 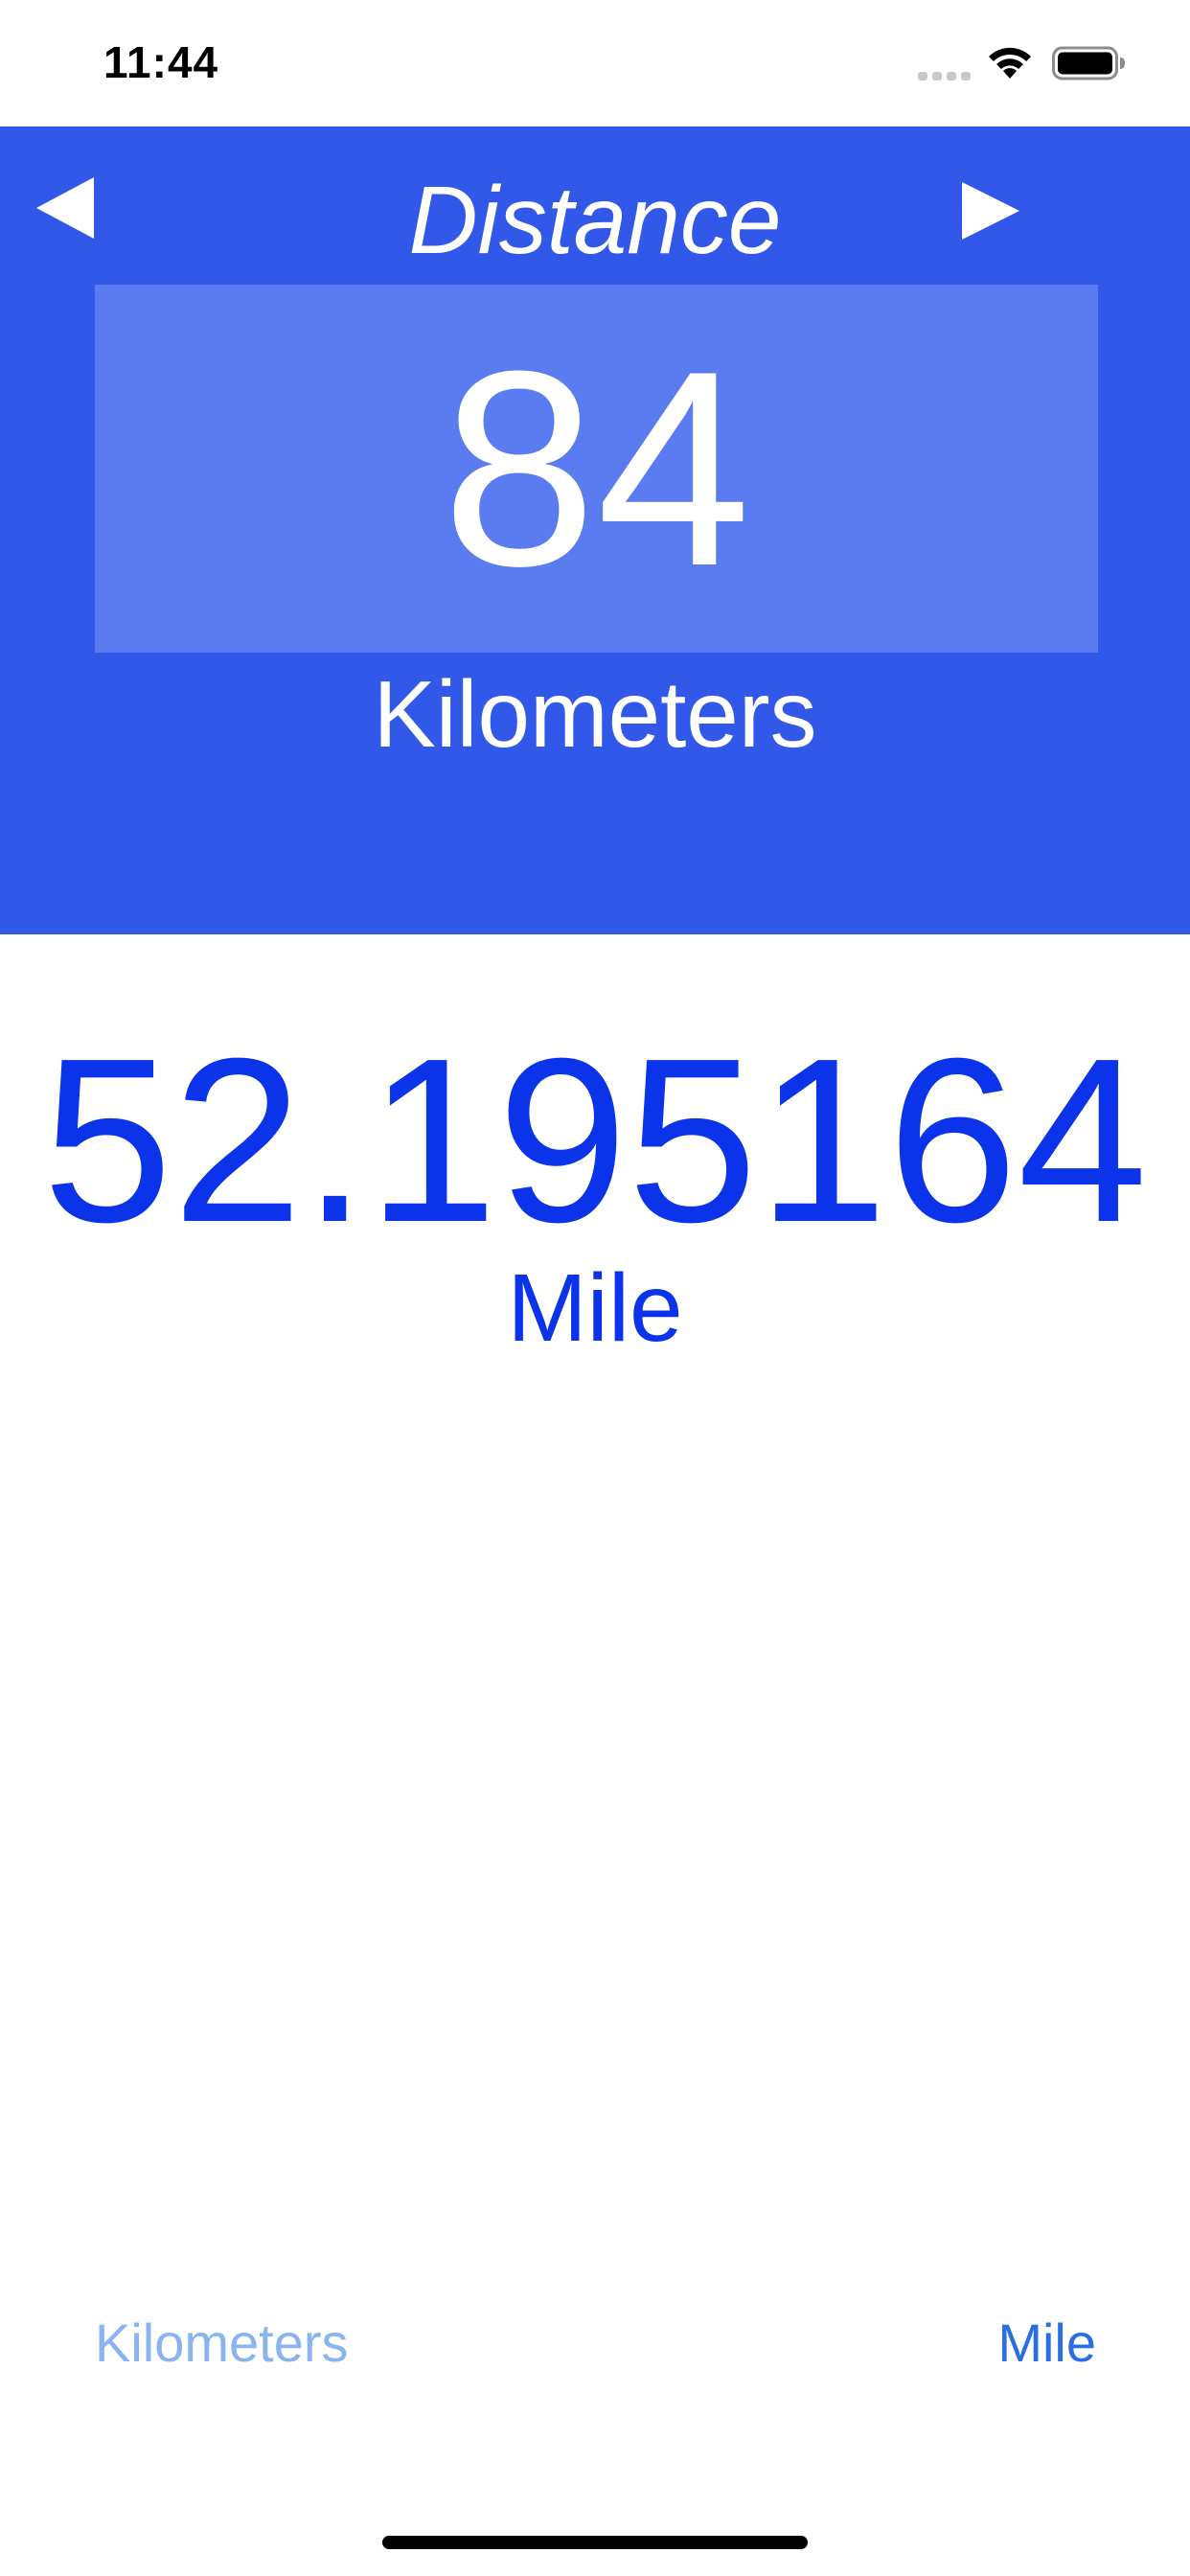 I want to click on result-value: 52.195164, so click(x=595, y=1140).